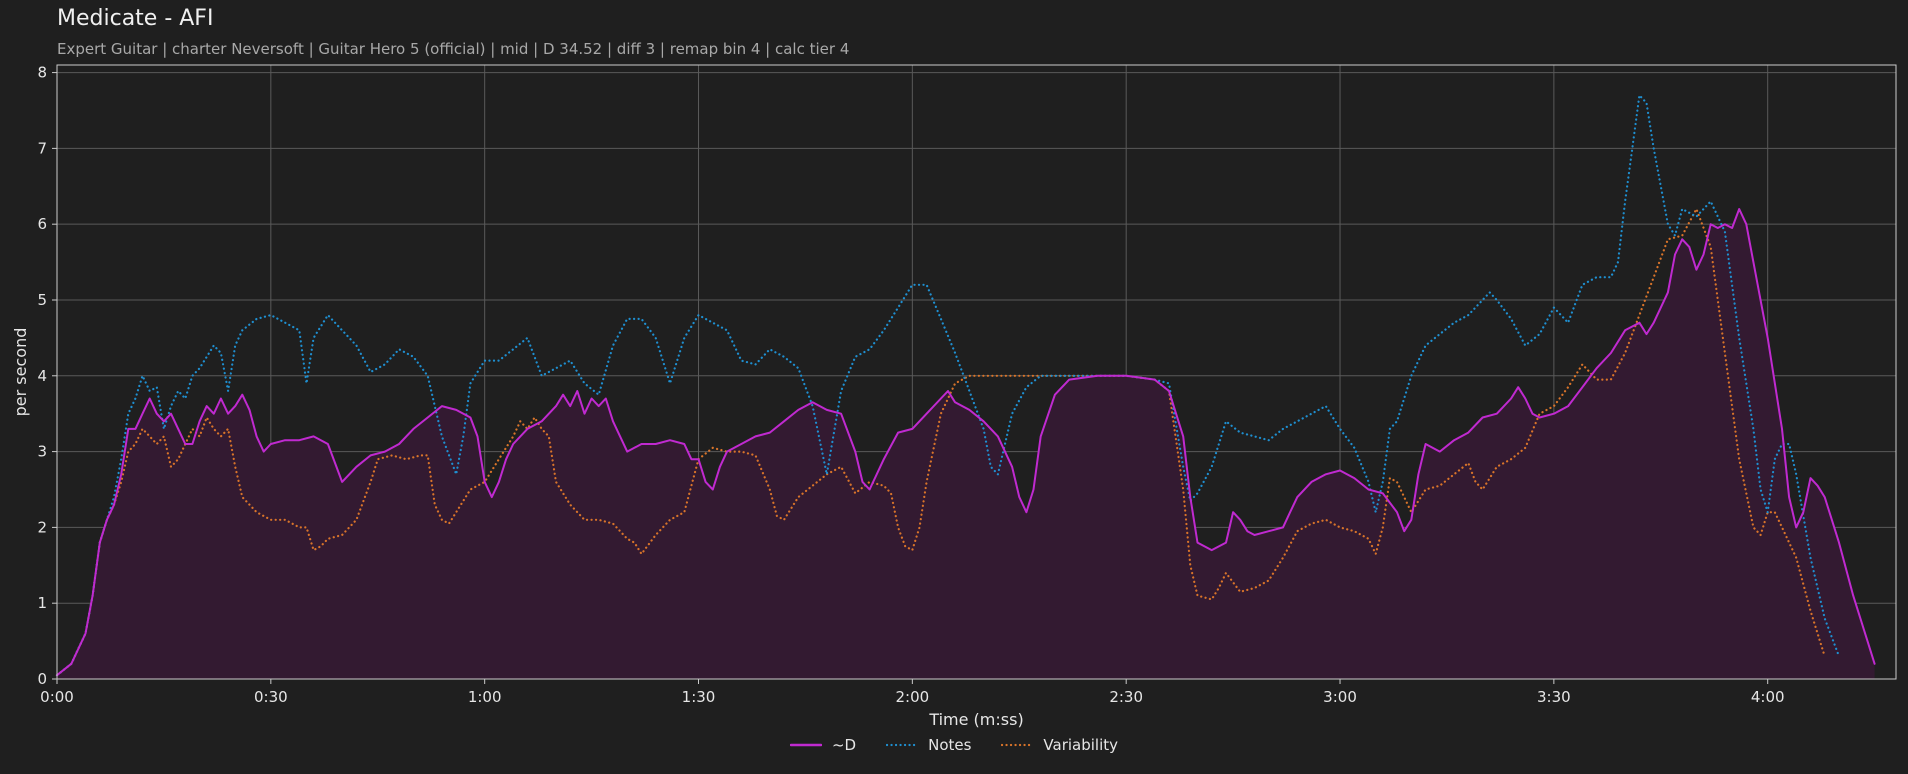  I want to click on x-tick-label: 2:30, so click(1126, 697).